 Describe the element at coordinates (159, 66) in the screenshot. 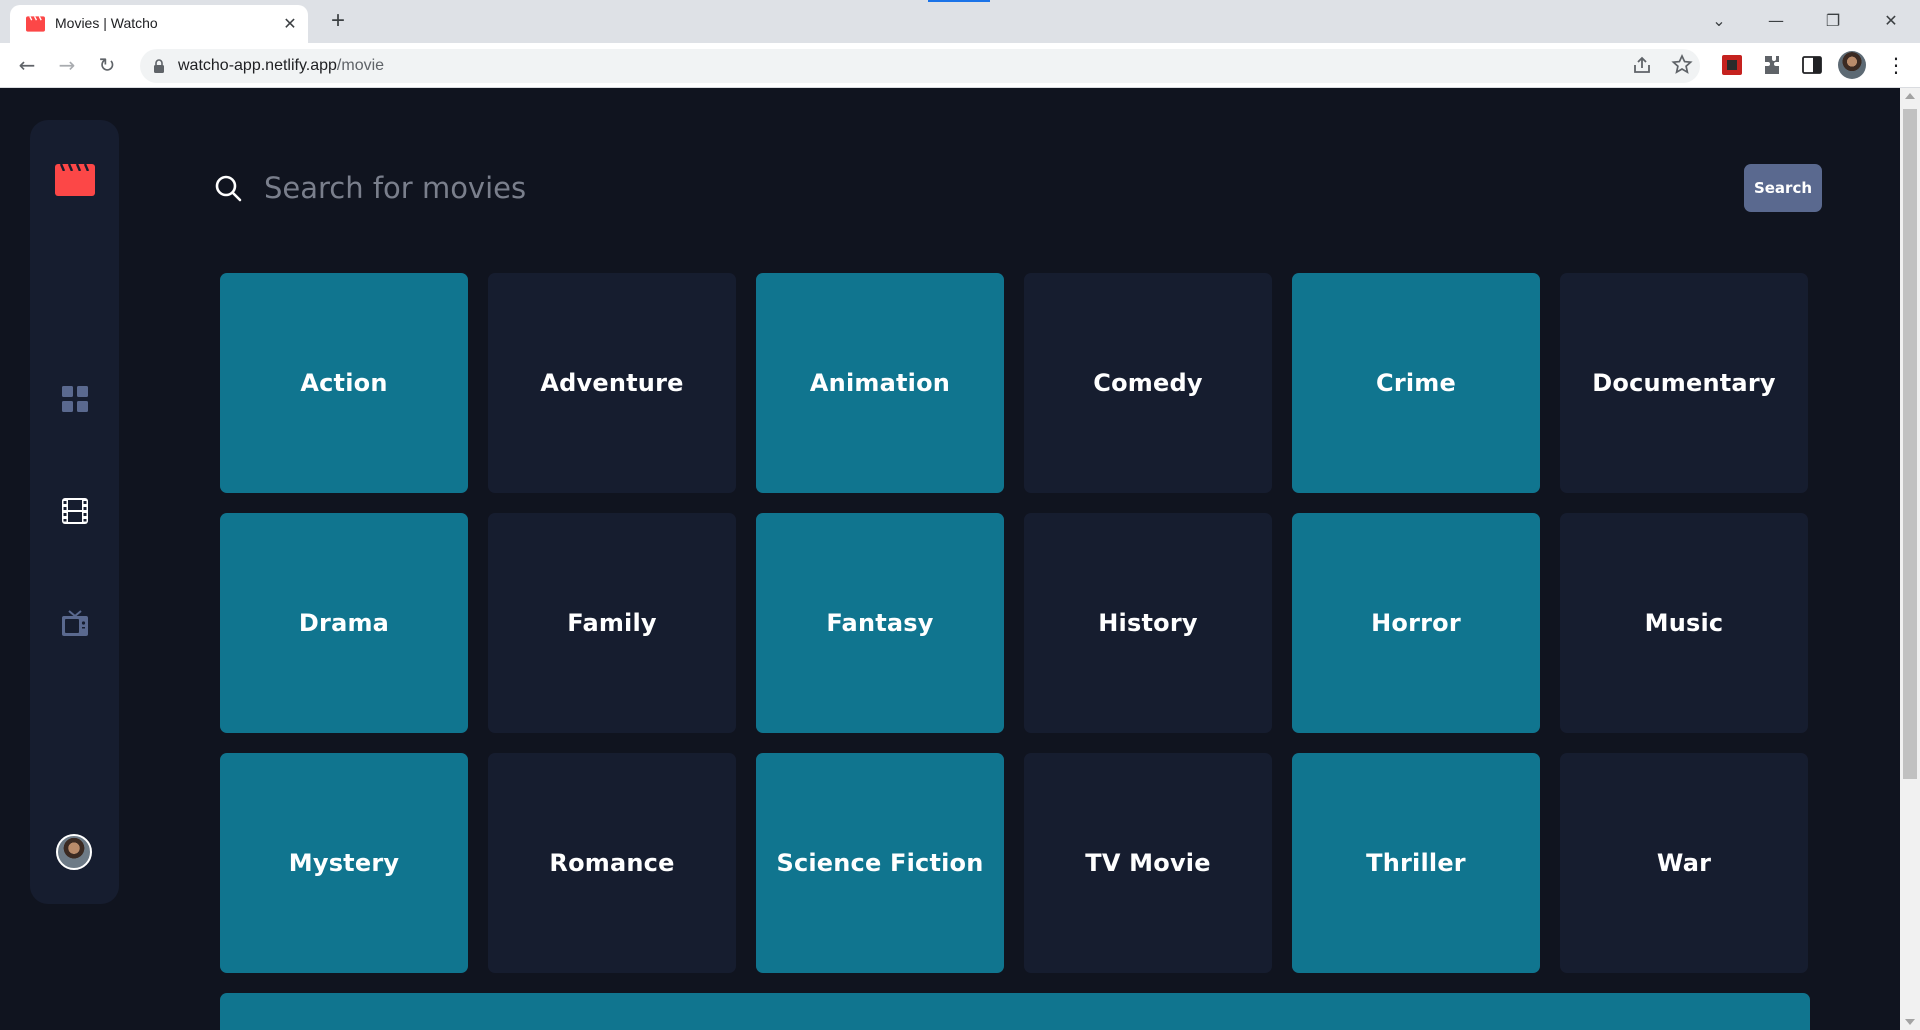

I see `lock-icon` at that location.